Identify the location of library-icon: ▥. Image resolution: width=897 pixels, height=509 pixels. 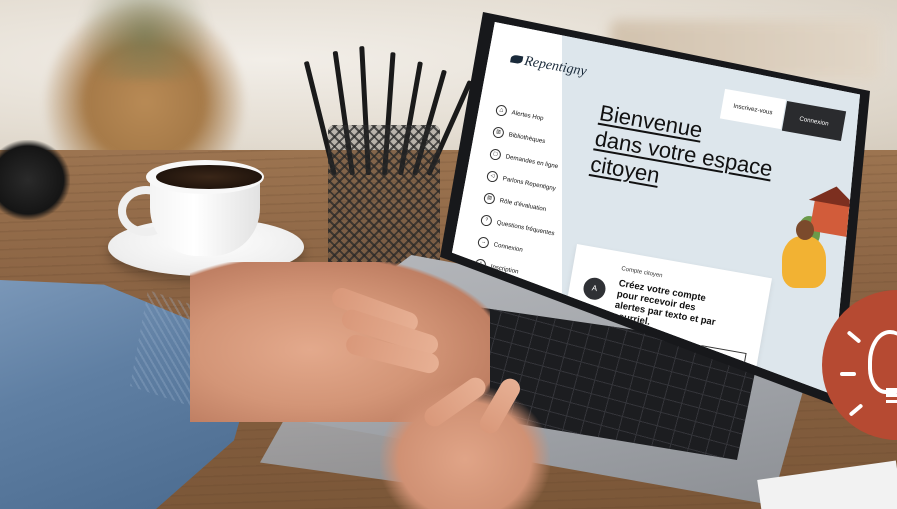
(498, 132).